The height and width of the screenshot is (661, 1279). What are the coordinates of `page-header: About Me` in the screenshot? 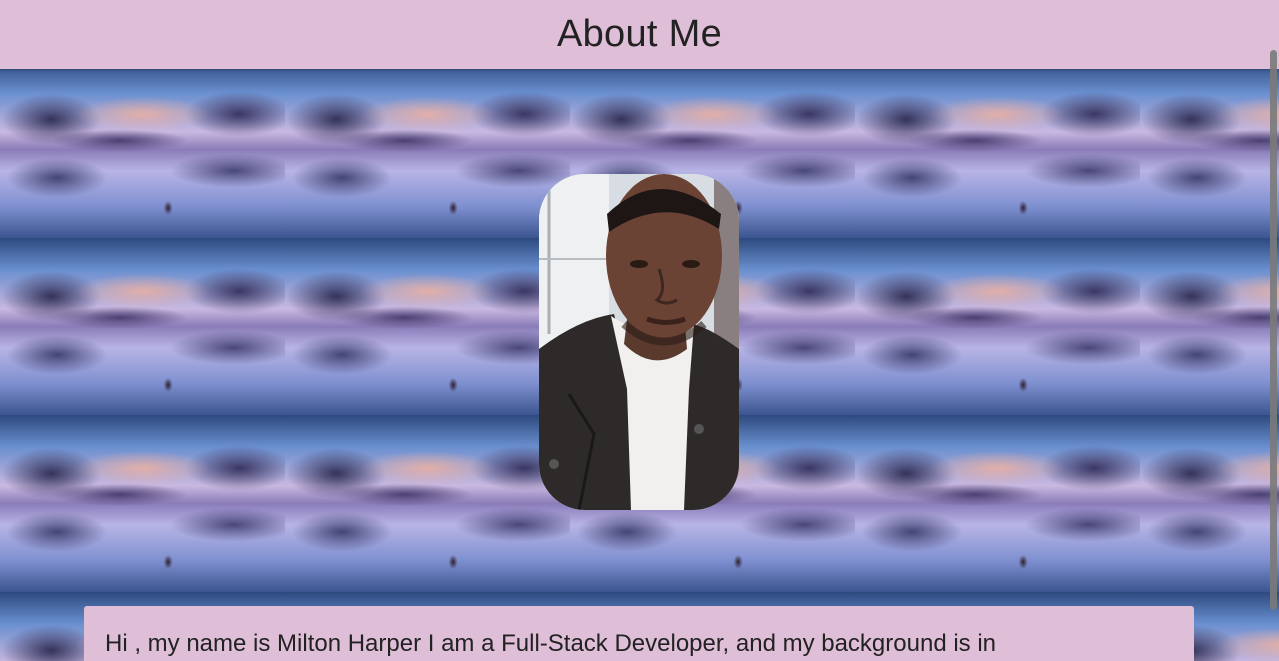 It's located at (639, 34).